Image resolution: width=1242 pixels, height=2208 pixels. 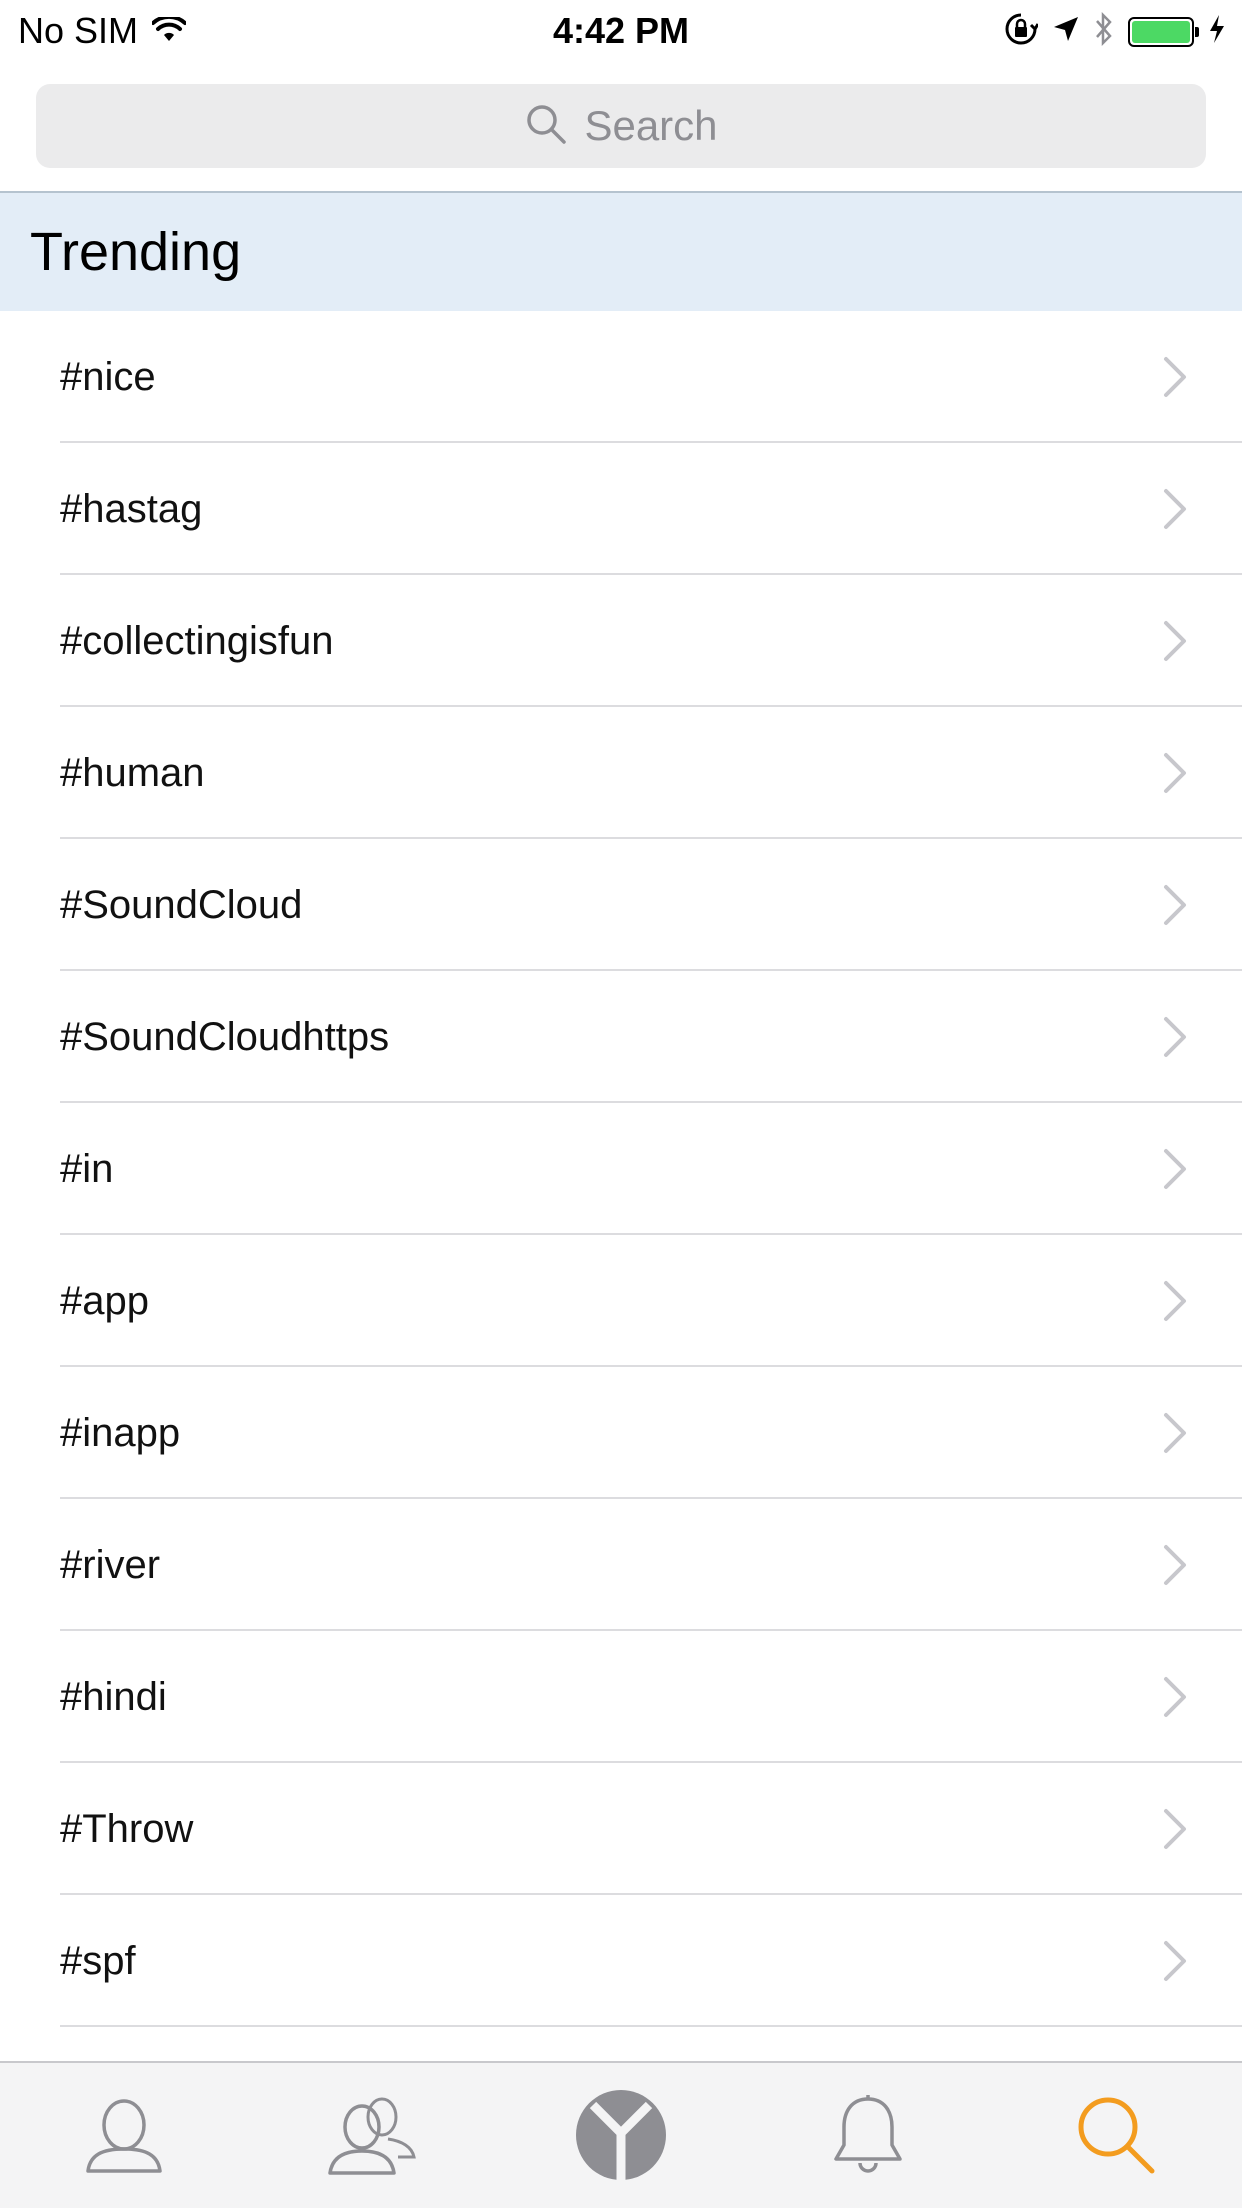 What do you see at coordinates (225, 1036) in the screenshot?
I see `trending-row-label: #SoundCloudhttps` at bounding box center [225, 1036].